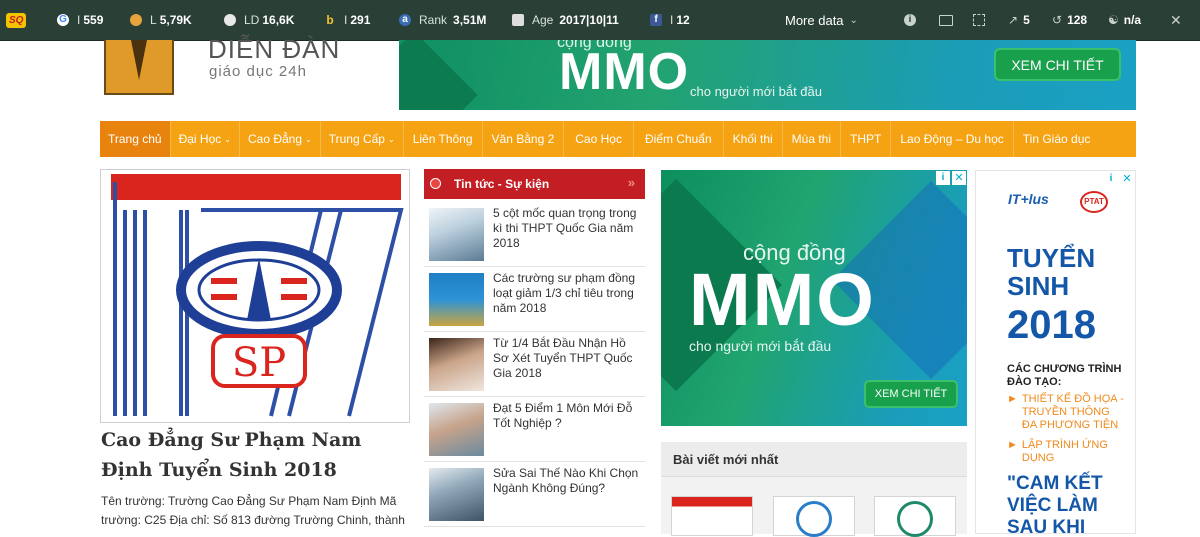 This screenshot has height=537, width=1200. Describe the element at coordinates (656, 20) in the screenshot. I see `facebook-icon: f` at that location.